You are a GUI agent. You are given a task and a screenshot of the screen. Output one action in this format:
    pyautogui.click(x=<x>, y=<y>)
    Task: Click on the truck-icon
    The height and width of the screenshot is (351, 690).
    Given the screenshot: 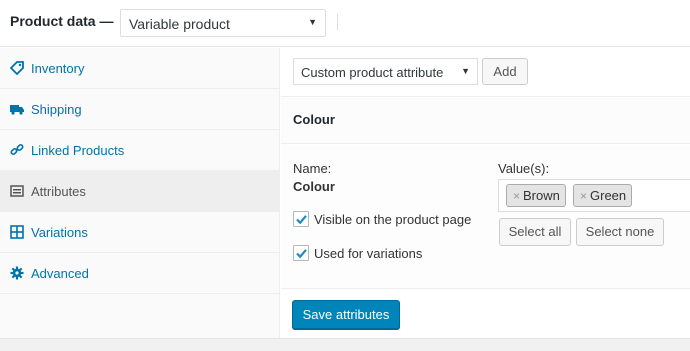 What is the action you would take?
    pyautogui.click(x=17, y=109)
    